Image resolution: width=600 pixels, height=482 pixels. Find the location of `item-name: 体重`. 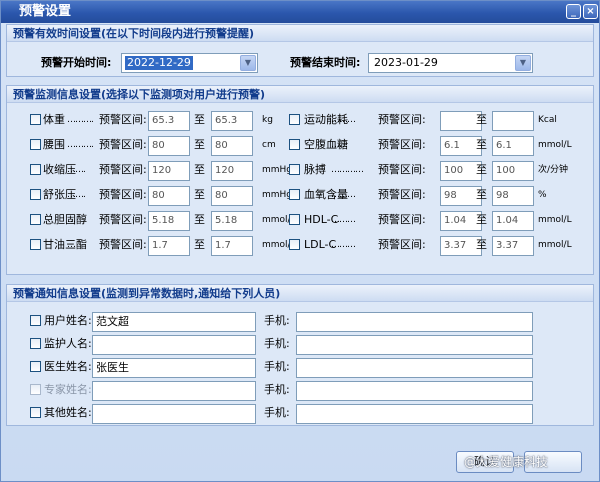

item-name: 体重 is located at coordinates (54, 119).